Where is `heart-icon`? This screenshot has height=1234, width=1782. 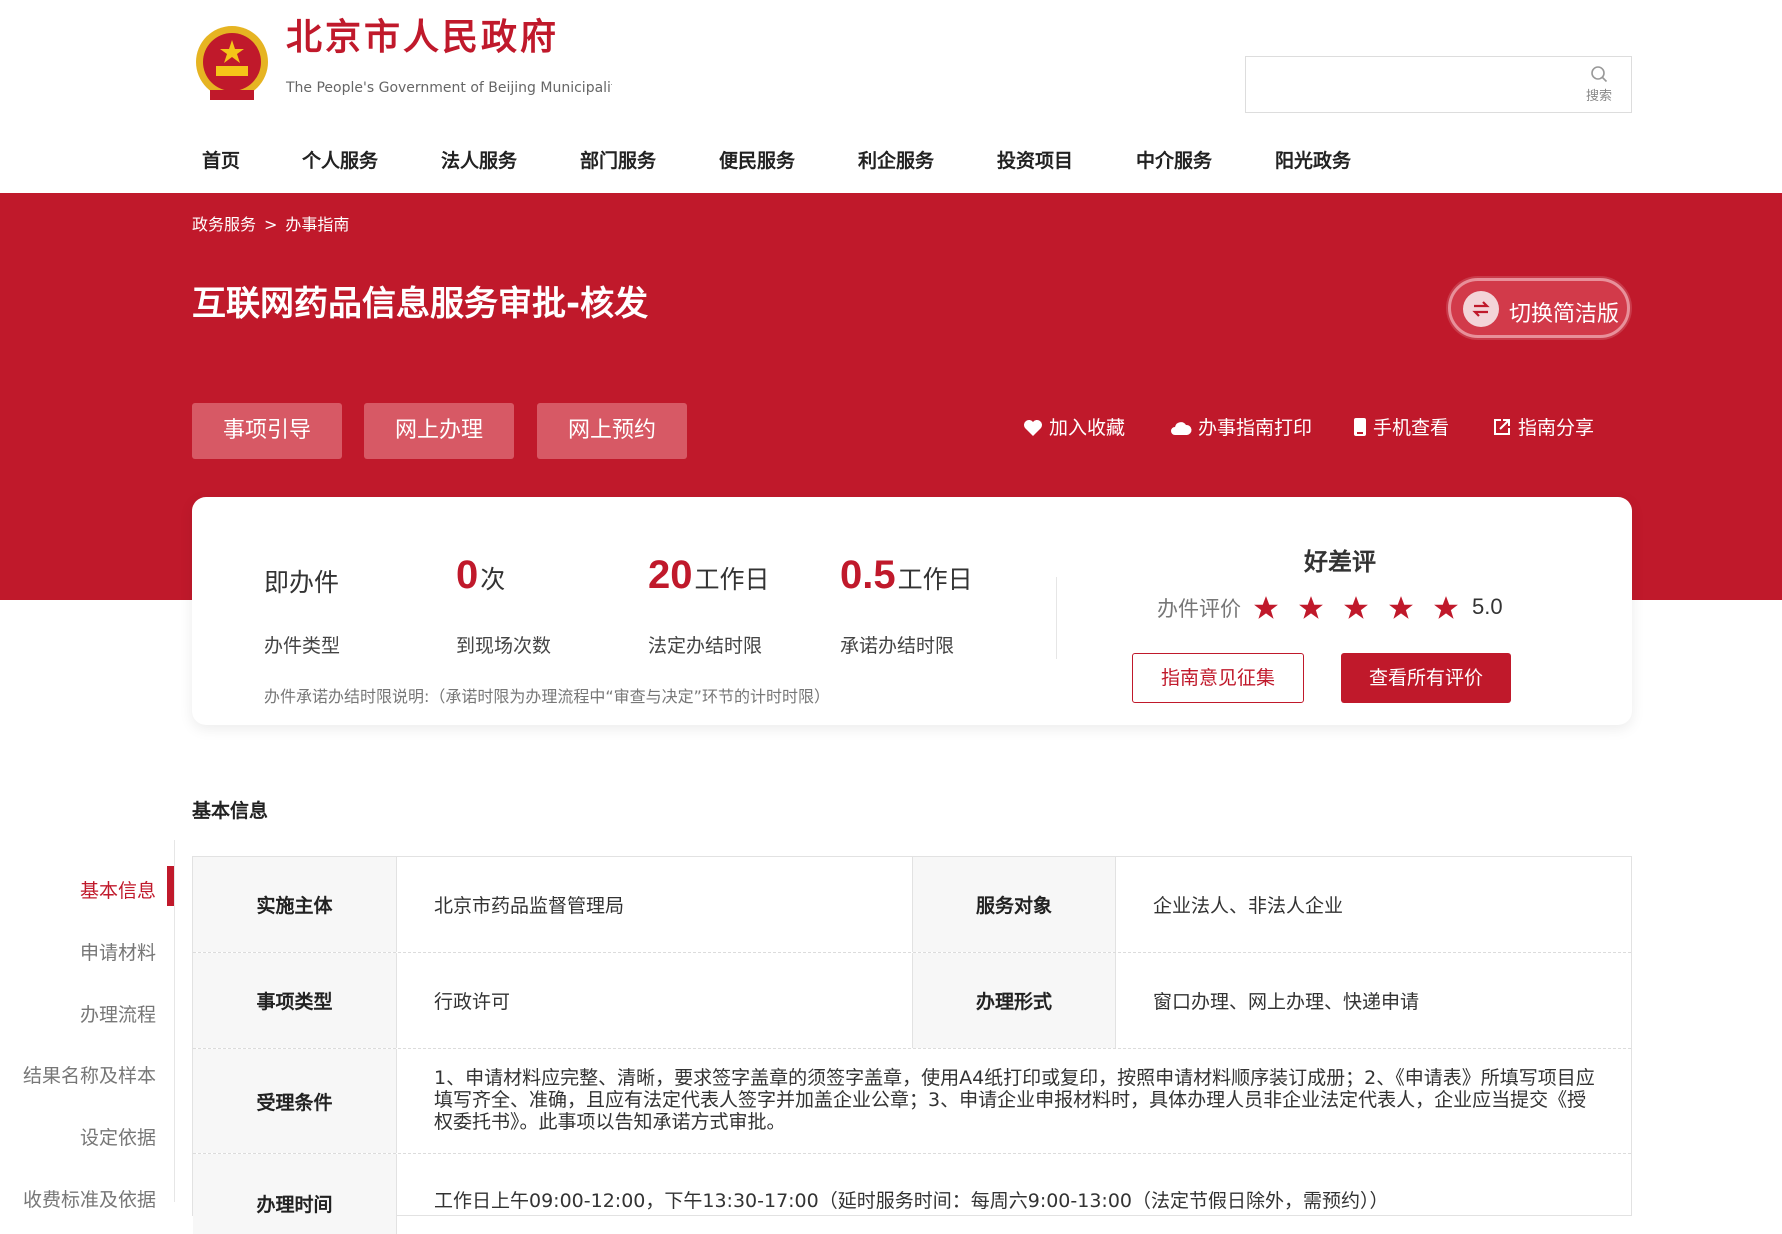 heart-icon is located at coordinates (1033, 428).